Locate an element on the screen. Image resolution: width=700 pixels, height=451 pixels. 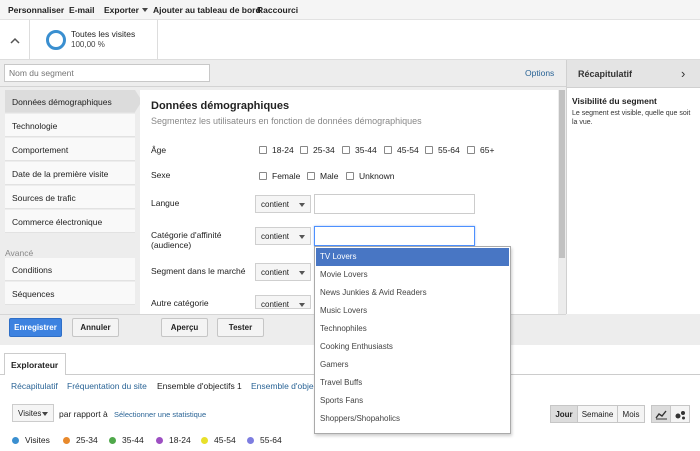
legend-label: Visites is located at coordinates (37, 440).